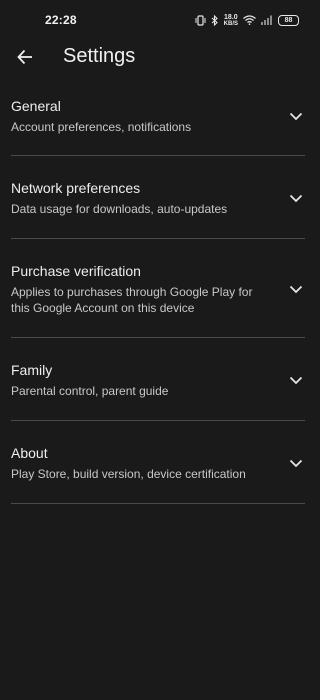  Describe the element at coordinates (231, 17) in the screenshot. I see `net-speed-value: 18.0` at that location.